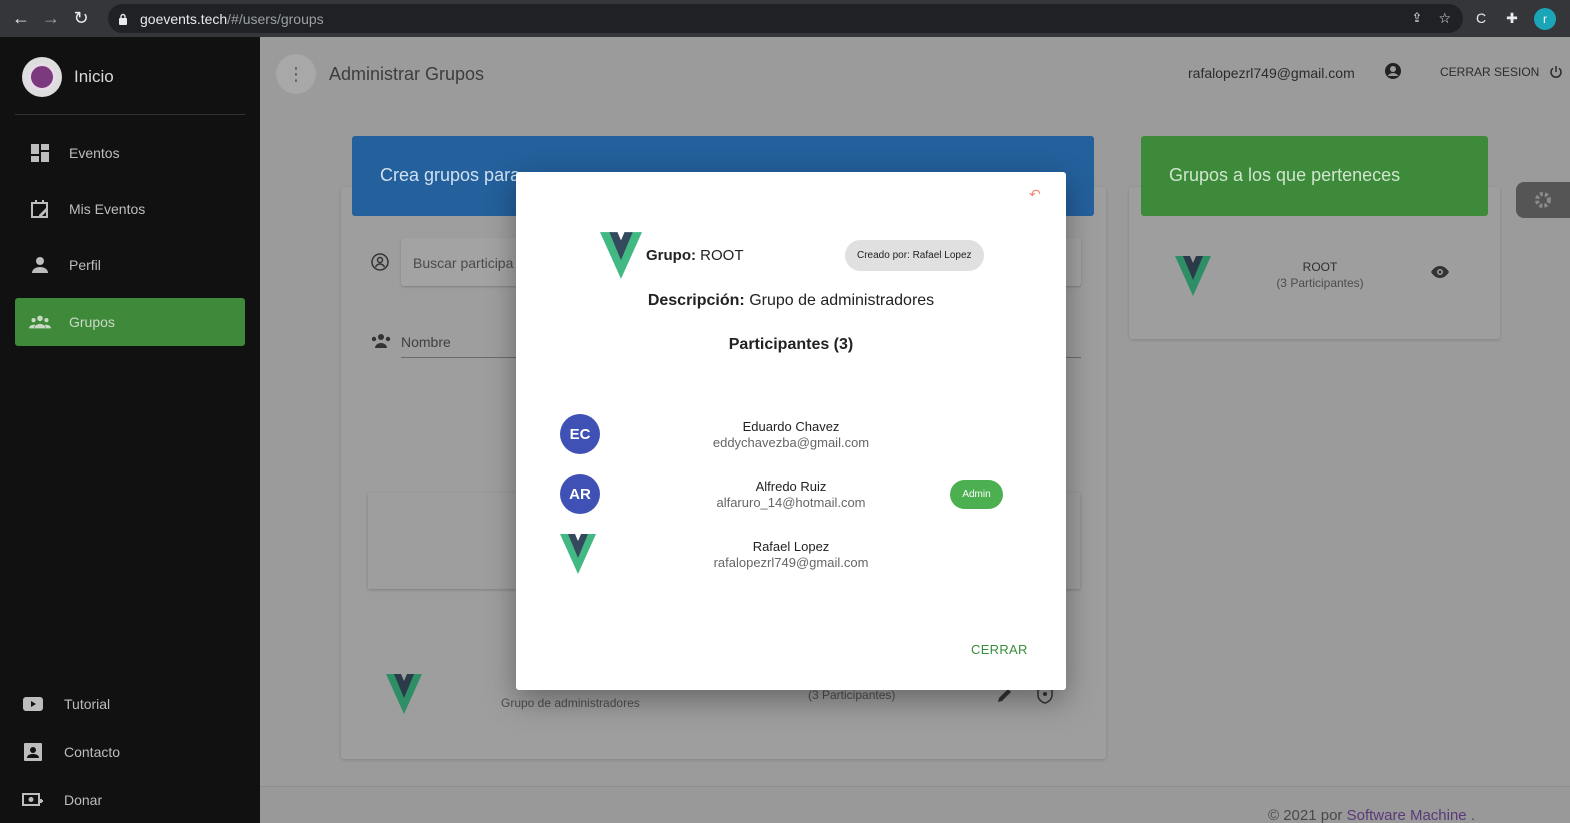 The width and height of the screenshot is (1570, 823). I want to click on description-label: Descripción:, so click(696, 300).